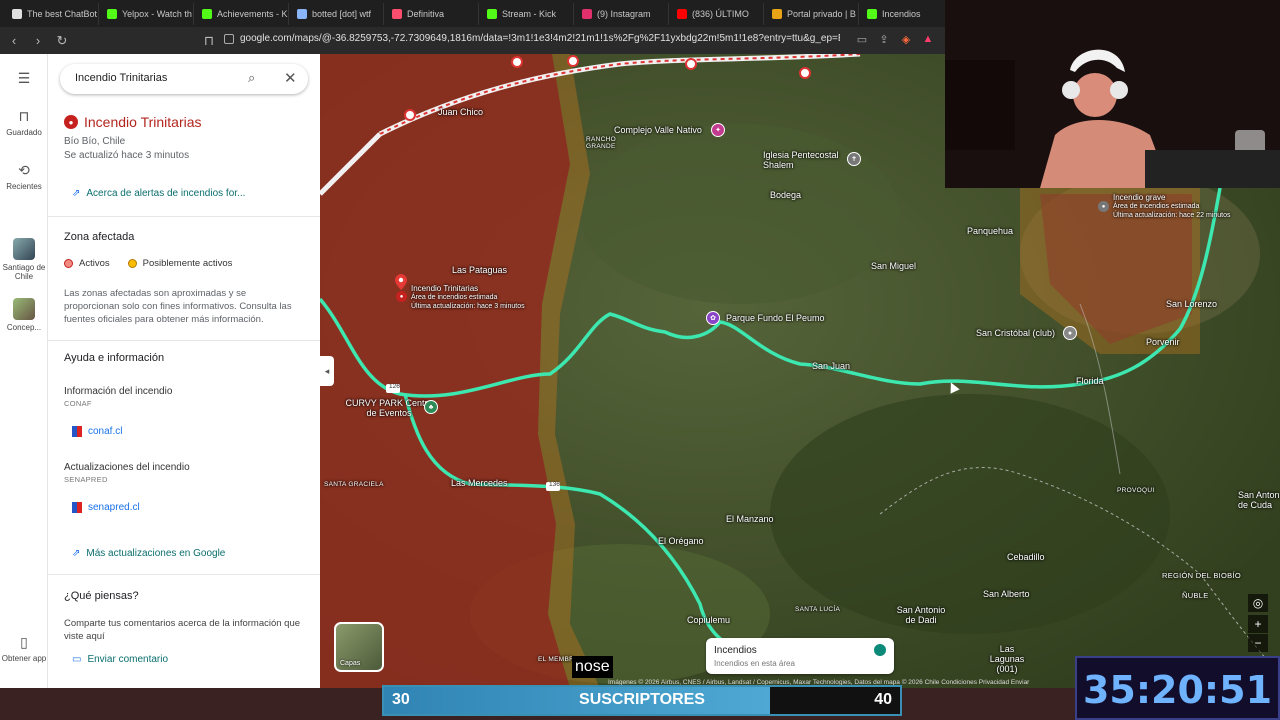  Describe the element at coordinates (24, 259) in the screenshot. I see `recent-place-santiago: Santiago de Chile` at that location.